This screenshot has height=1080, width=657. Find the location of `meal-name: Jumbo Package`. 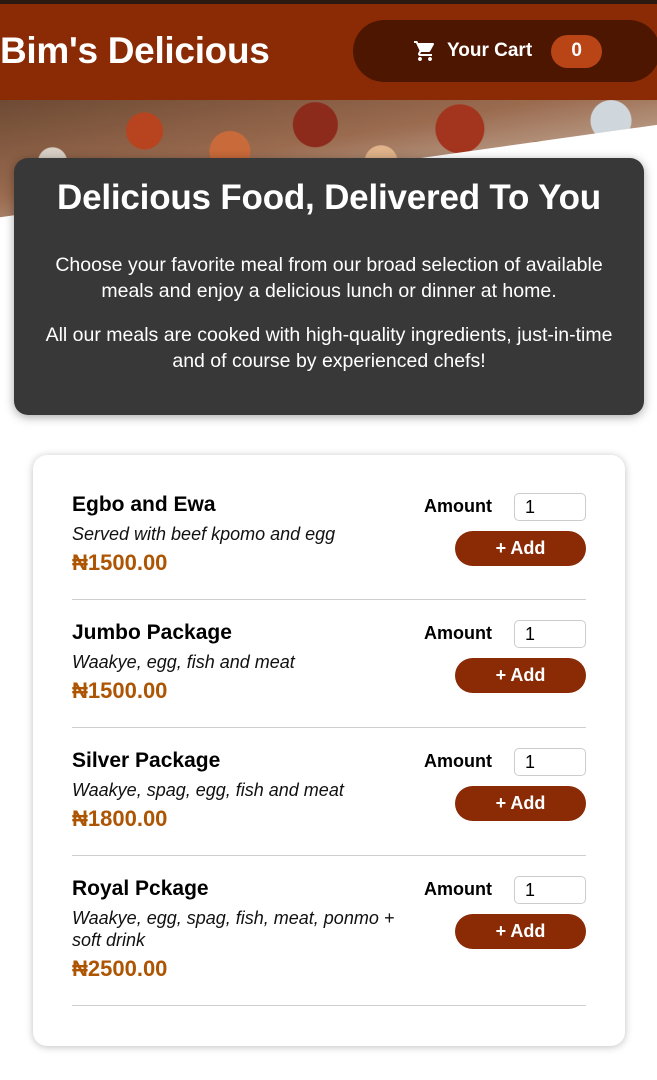

meal-name: Jumbo Package is located at coordinates (152, 632).